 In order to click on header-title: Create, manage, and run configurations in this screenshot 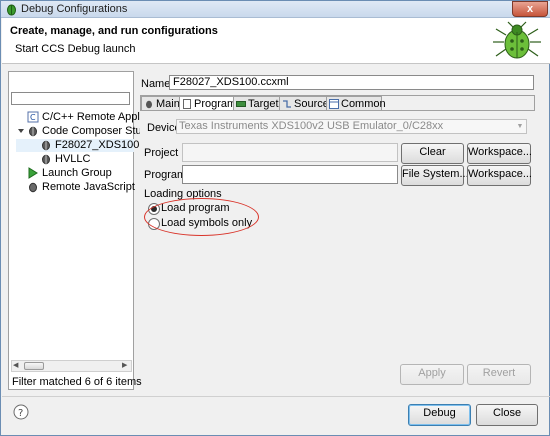, I will do `click(114, 31)`.